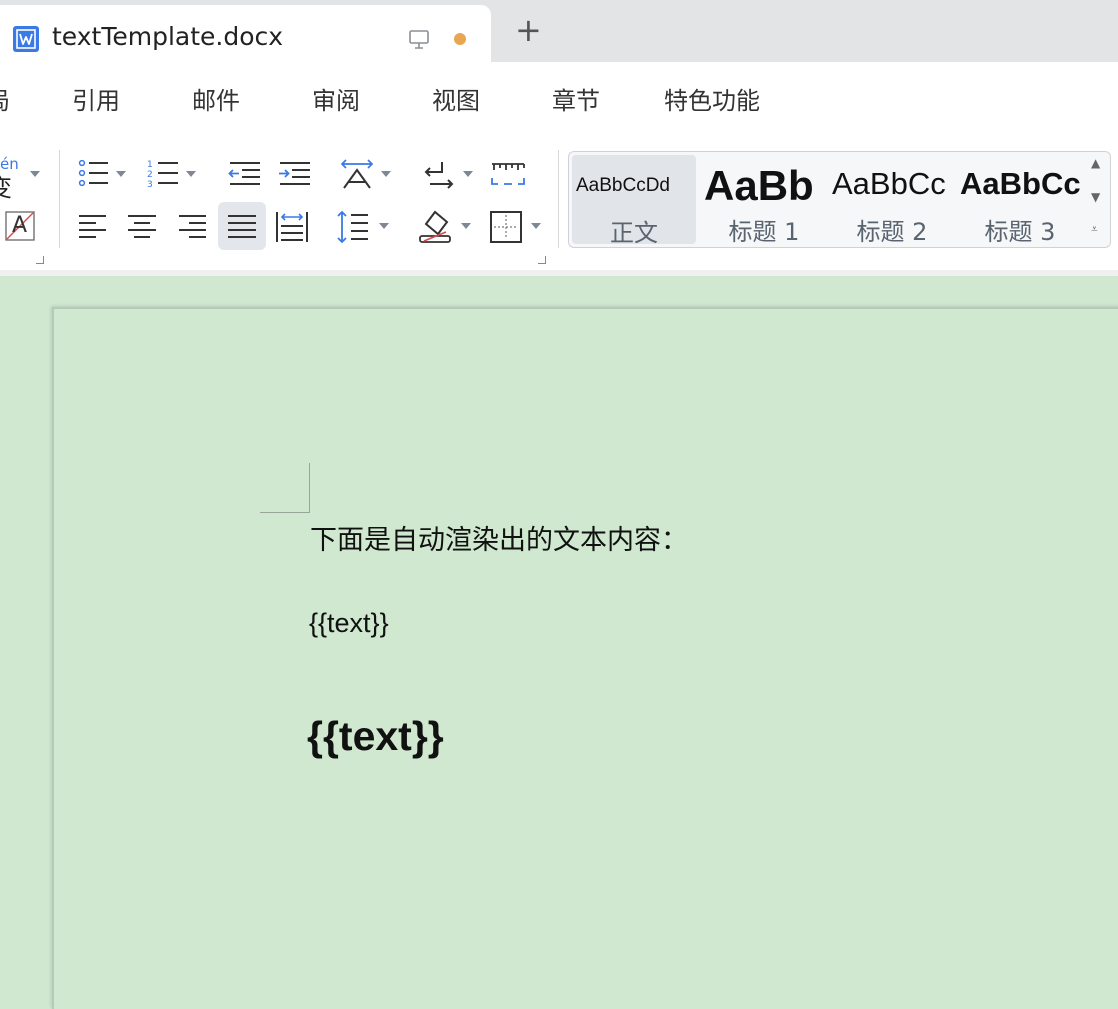 The height and width of the screenshot is (1009, 1118). Describe the element at coordinates (357, 173) in the screenshot. I see `character-spacing-icon` at that location.